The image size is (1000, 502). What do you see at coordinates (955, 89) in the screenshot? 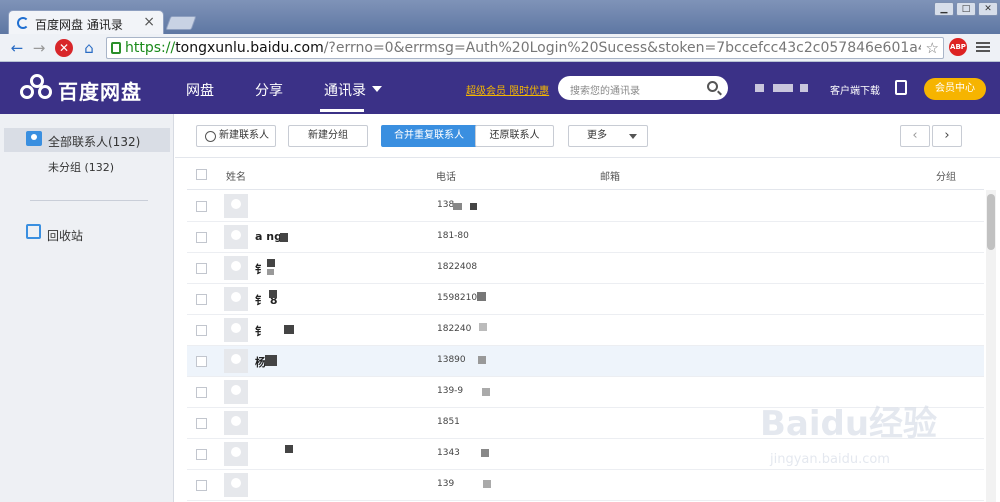
I see `member-center-button: 会员中心` at bounding box center [955, 89].